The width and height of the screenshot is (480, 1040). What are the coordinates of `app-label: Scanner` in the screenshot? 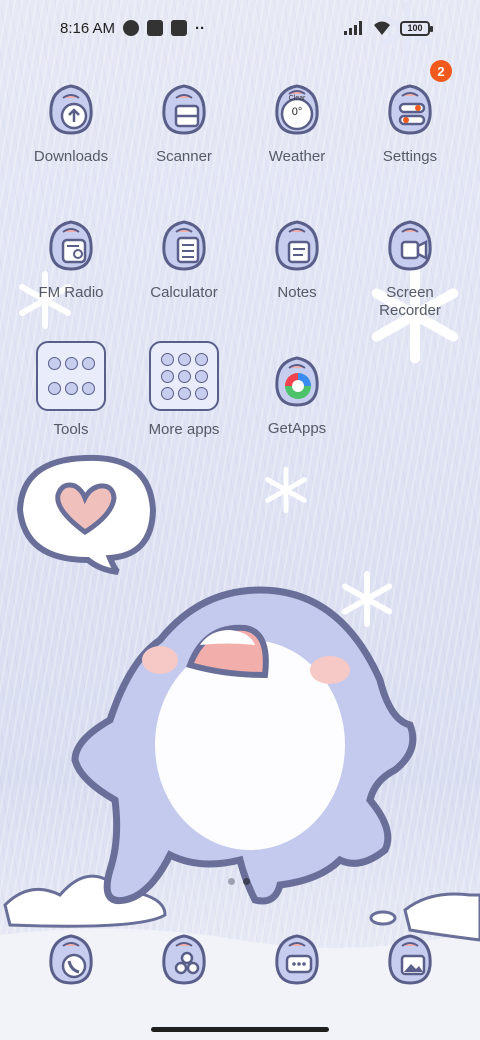 It's located at (184, 156).